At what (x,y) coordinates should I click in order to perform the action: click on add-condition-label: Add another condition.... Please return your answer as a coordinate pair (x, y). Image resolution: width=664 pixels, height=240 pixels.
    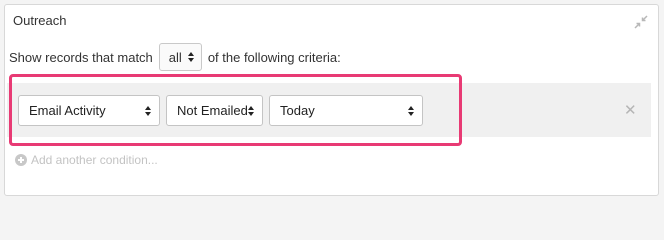
    Looking at the image, I should click on (94, 160).